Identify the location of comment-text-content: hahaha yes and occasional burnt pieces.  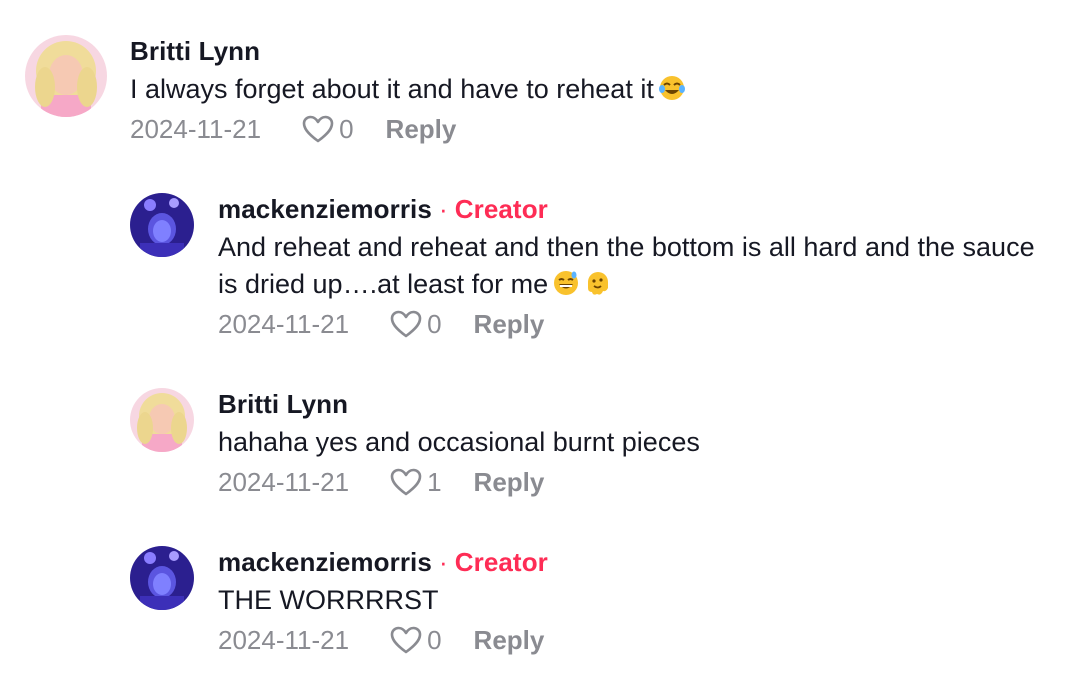
(459, 442).